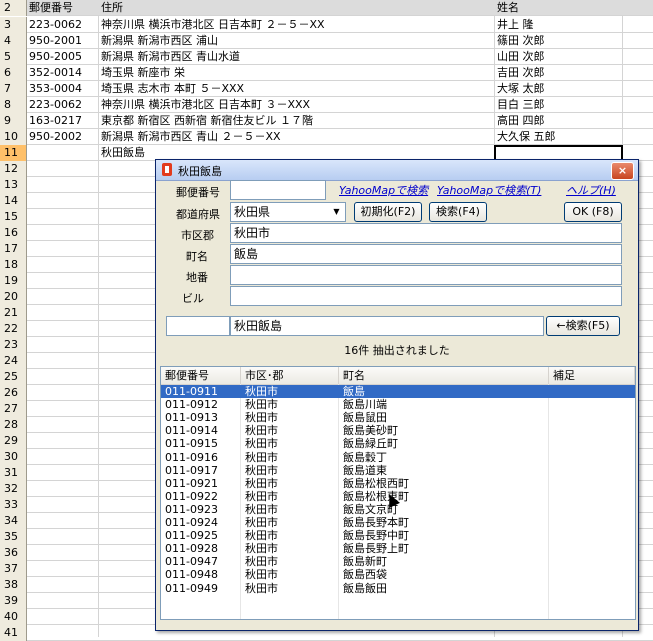 This screenshot has width=653, height=641. I want to click on postal-cell: 353-0004, so click(63, 88).